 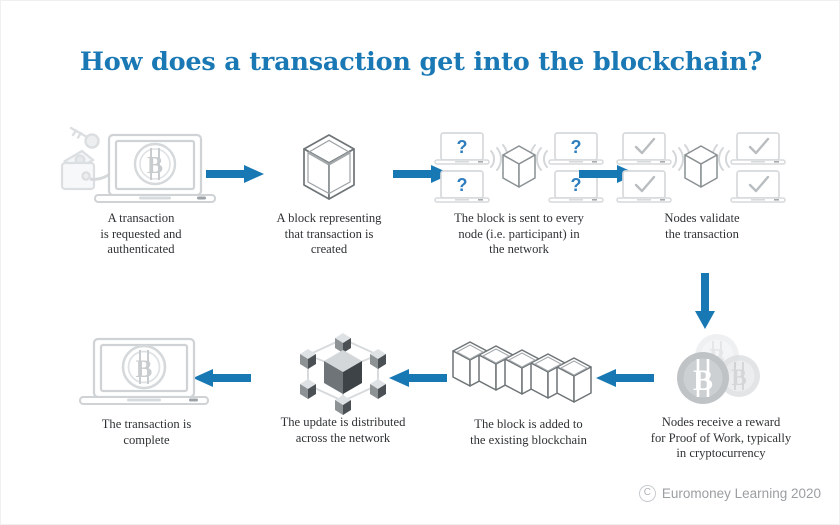 I want to click on caption-line: is requested and, so click(x=141, y=233).